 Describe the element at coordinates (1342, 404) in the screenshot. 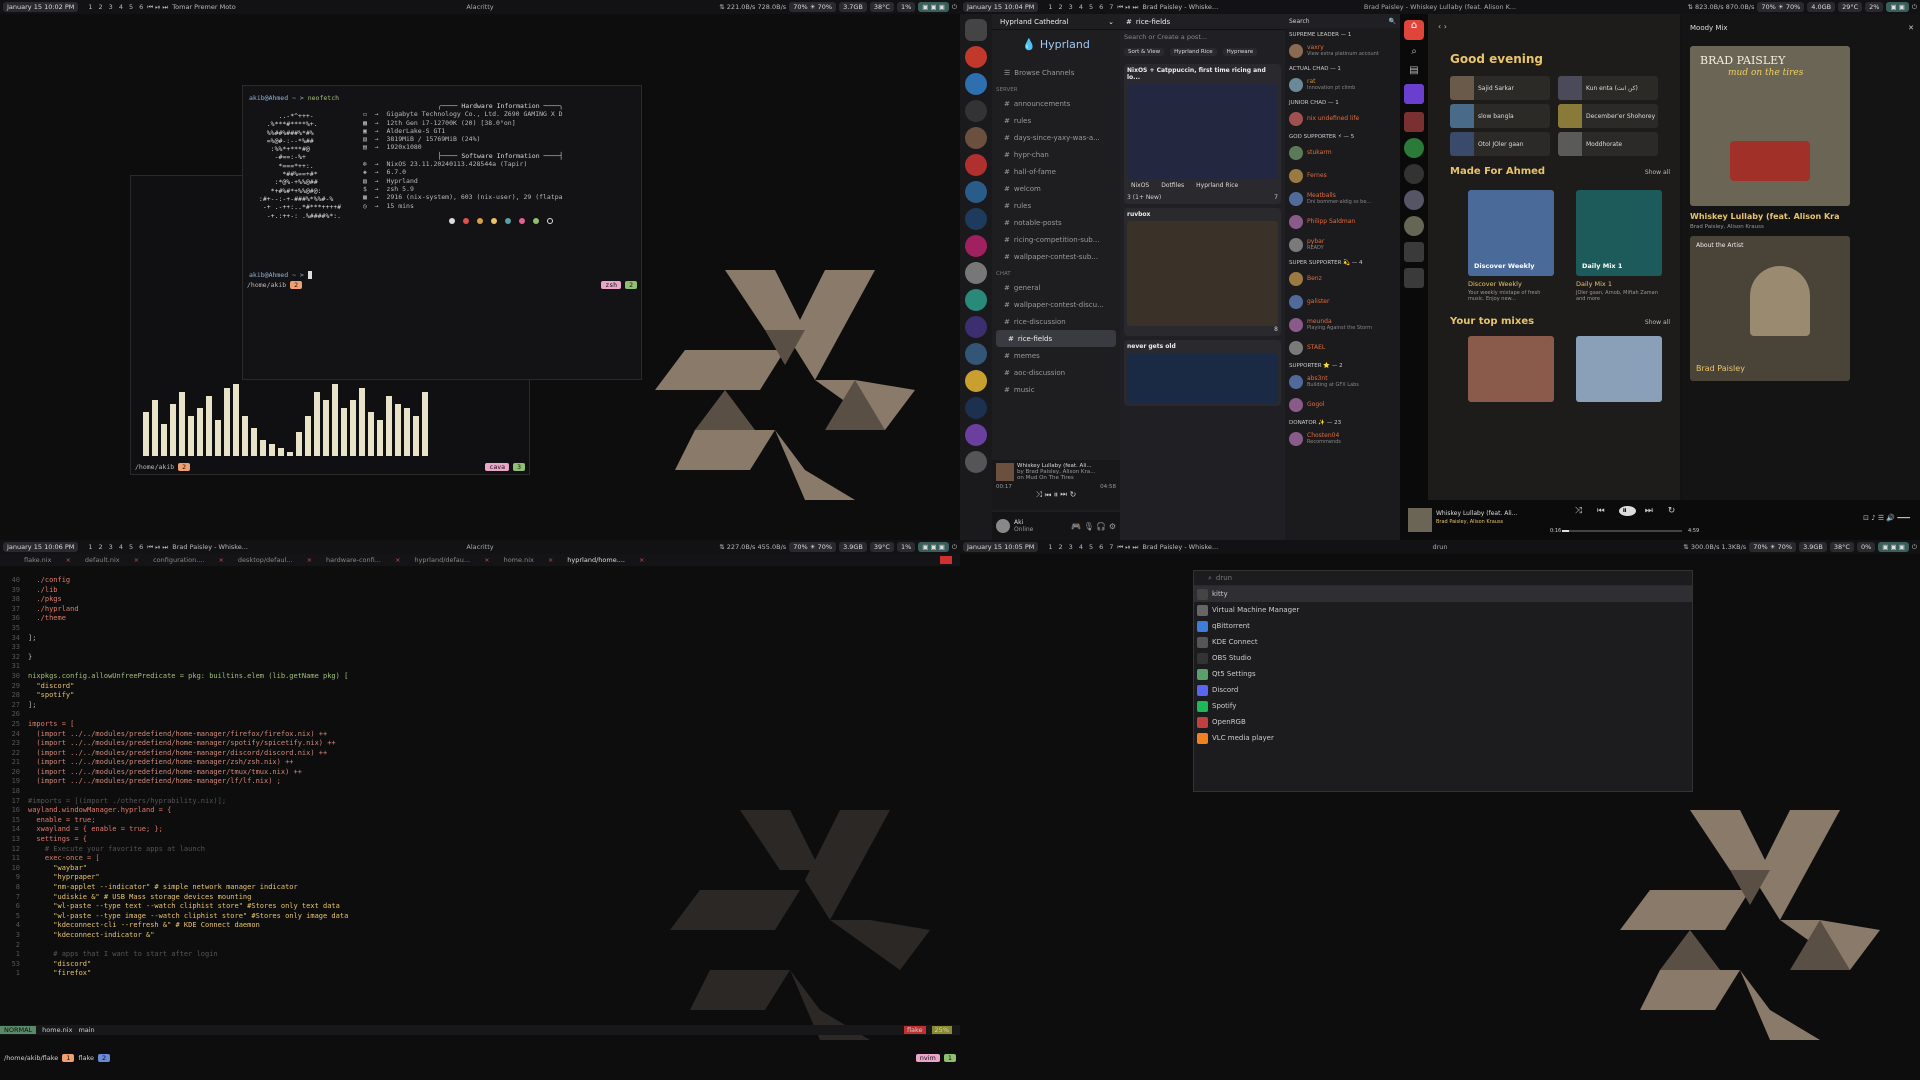

I see `member-item: Gogol` at that location.